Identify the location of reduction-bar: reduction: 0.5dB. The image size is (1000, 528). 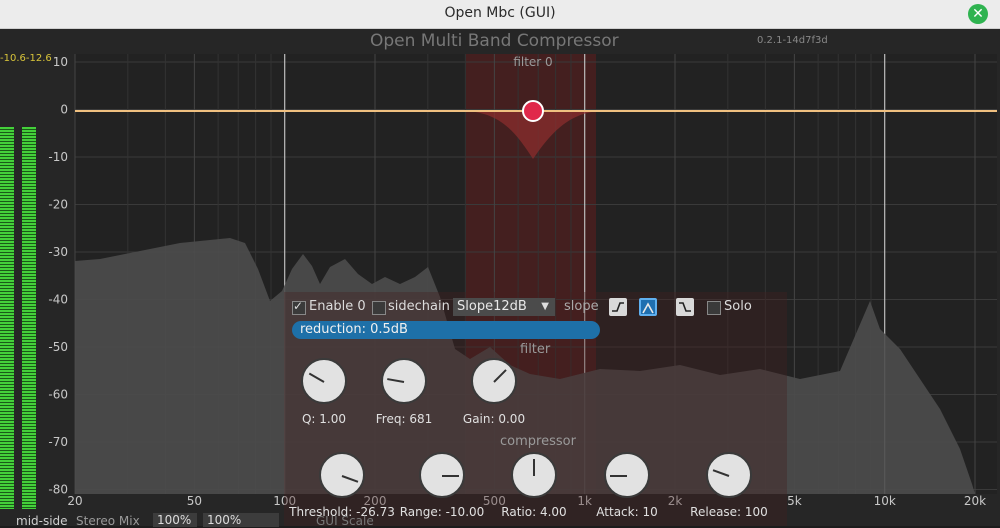
(446, 330).